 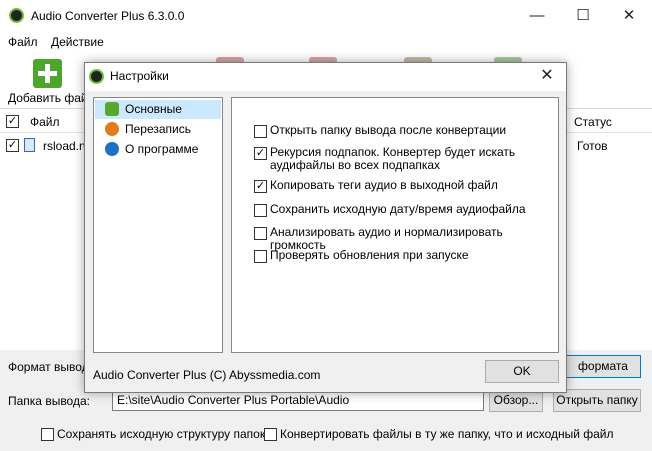 I want to click on normalize-checkbox, so click(x=260, y=233).